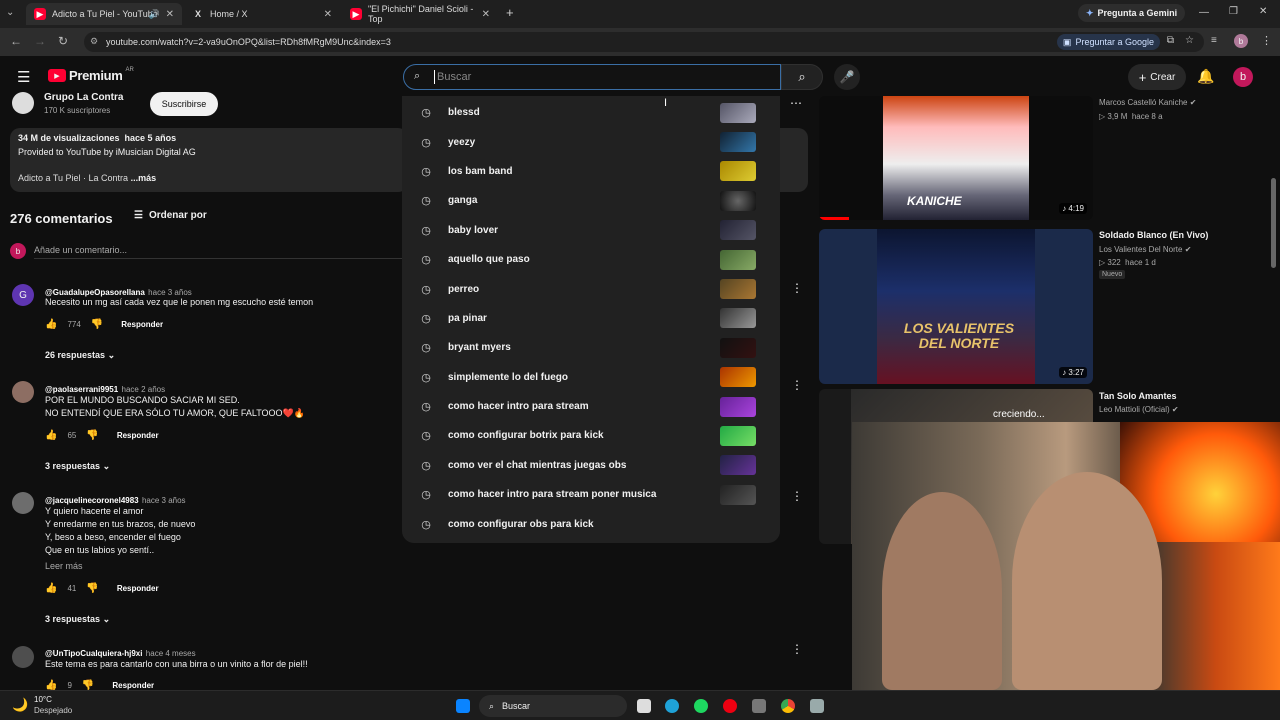 The height and width of the screenshot is (720, 1280). What do you see at coordinates (788, 706) in the screenshot?
I see `chrome-icon` at bounding box center [788, 706].